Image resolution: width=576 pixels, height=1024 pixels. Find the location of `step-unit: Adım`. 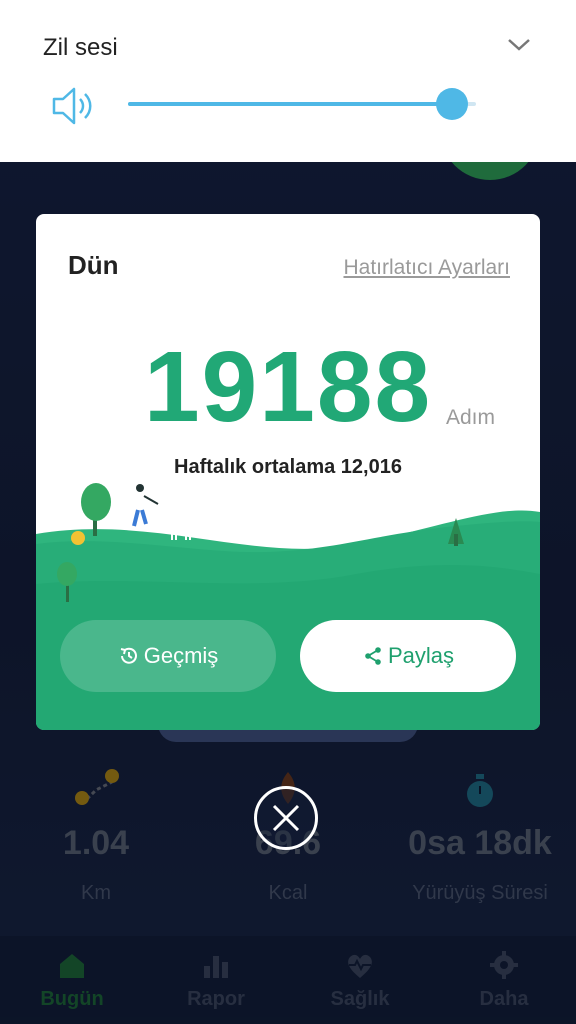

step-unit: Adım is located at coordinates (471, 417).